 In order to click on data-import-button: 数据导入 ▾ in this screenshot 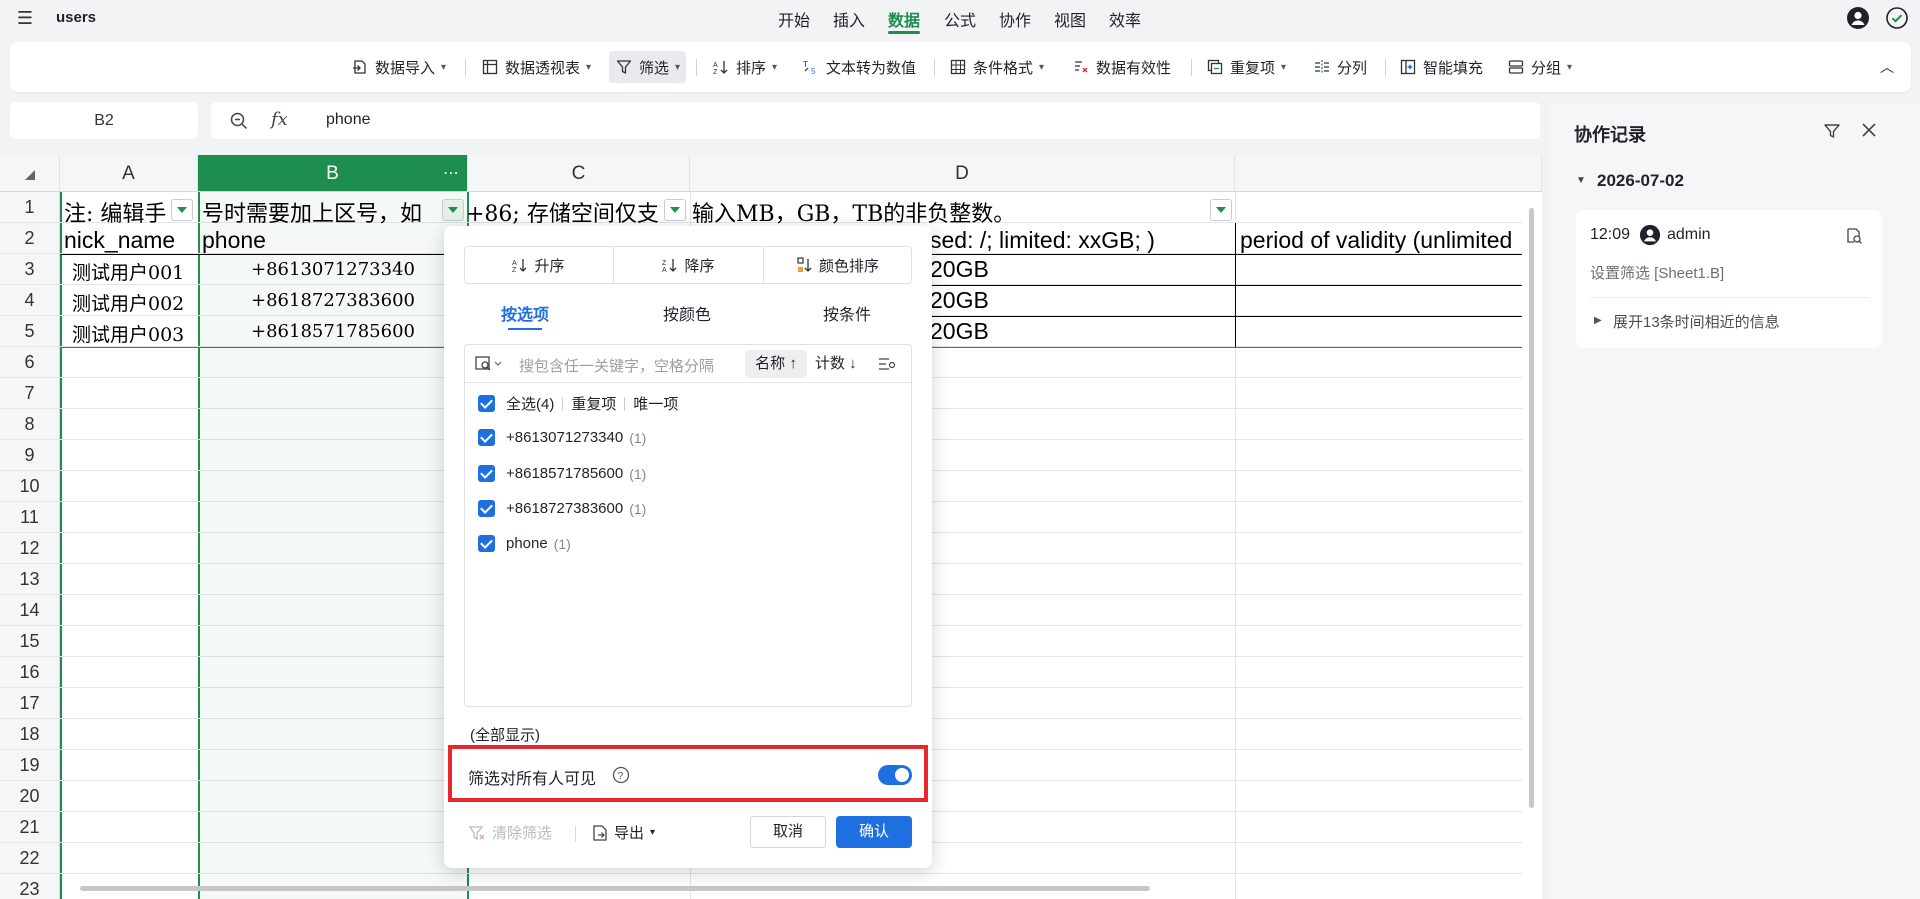, I will do `click(398, 67)`.